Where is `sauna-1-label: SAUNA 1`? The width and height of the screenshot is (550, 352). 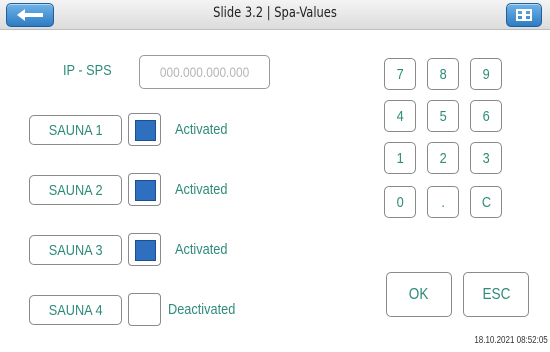 sauna-1-label: SAUNA 1 is located at coordinates (75, 130).